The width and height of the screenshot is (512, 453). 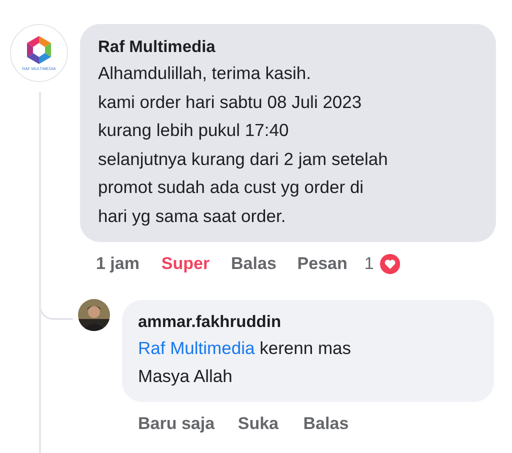 I want to click on comment-text: selanjutnya kurang dari 2 jam setelah, so click(x=243, y=159).